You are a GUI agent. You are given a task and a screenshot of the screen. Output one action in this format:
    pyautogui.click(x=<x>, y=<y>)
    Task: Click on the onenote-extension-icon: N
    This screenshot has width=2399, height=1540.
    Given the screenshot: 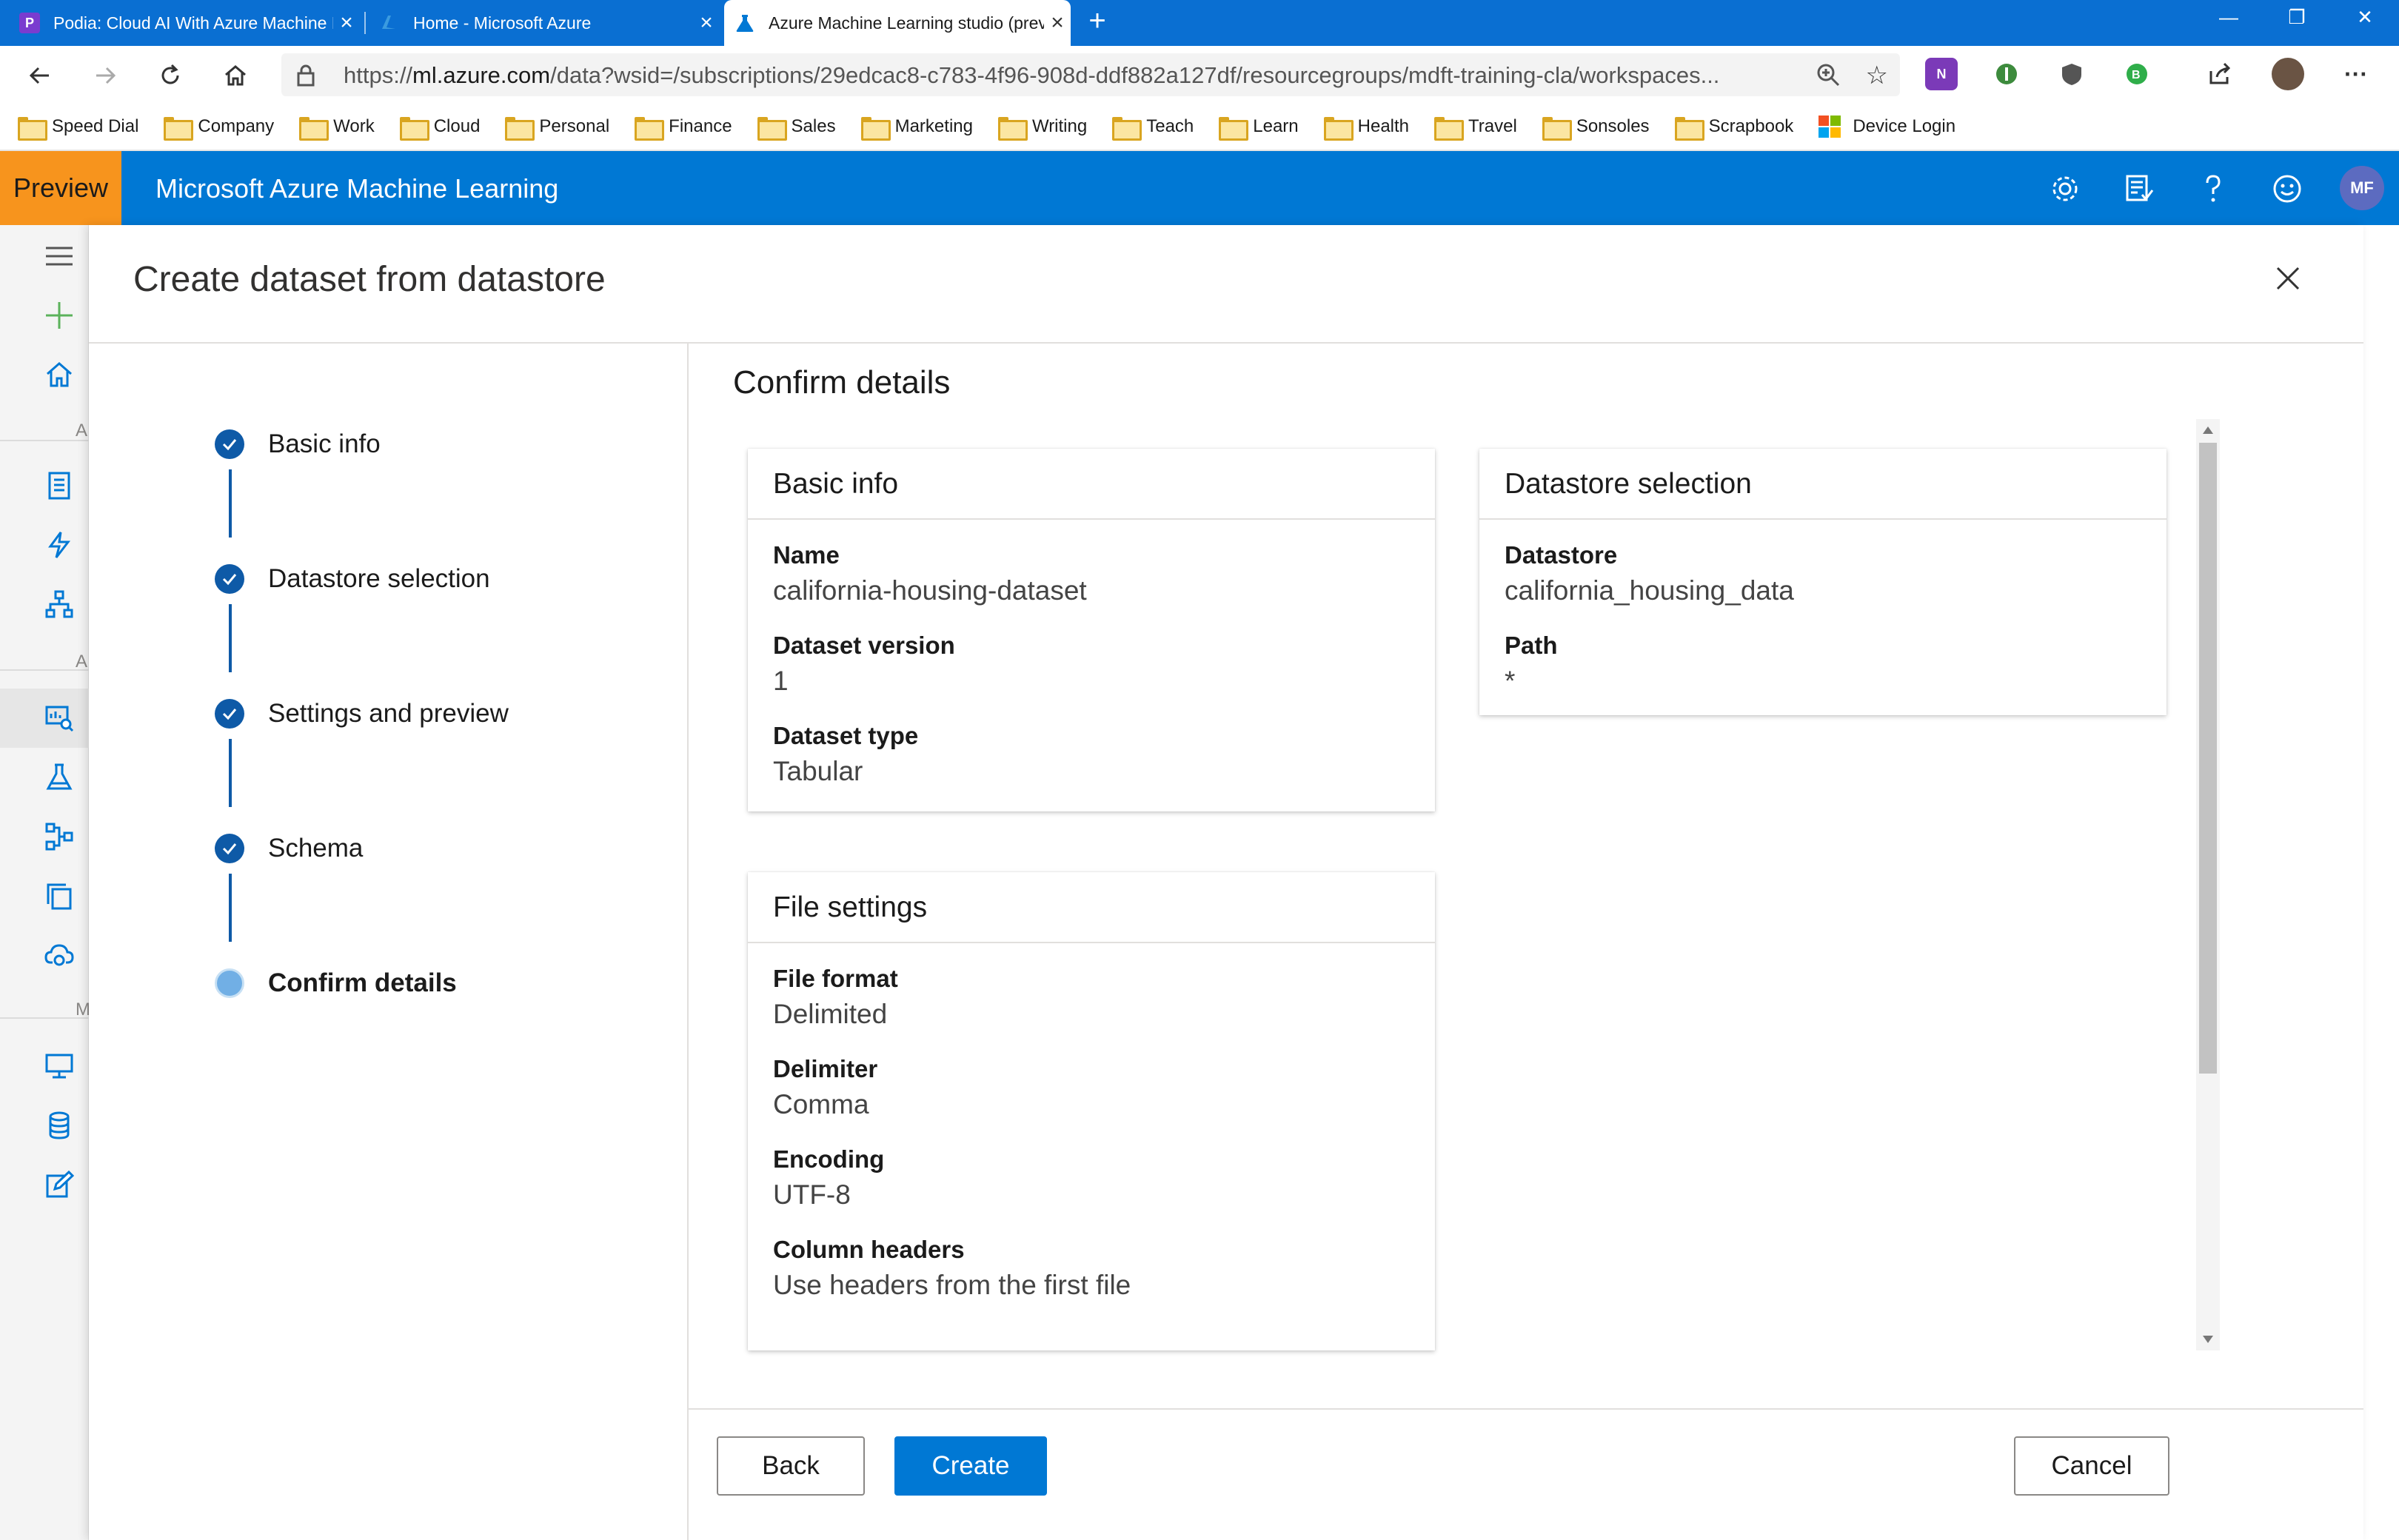 What is the action you would take?
    pyautogui.click(x=1941, y=74)
    